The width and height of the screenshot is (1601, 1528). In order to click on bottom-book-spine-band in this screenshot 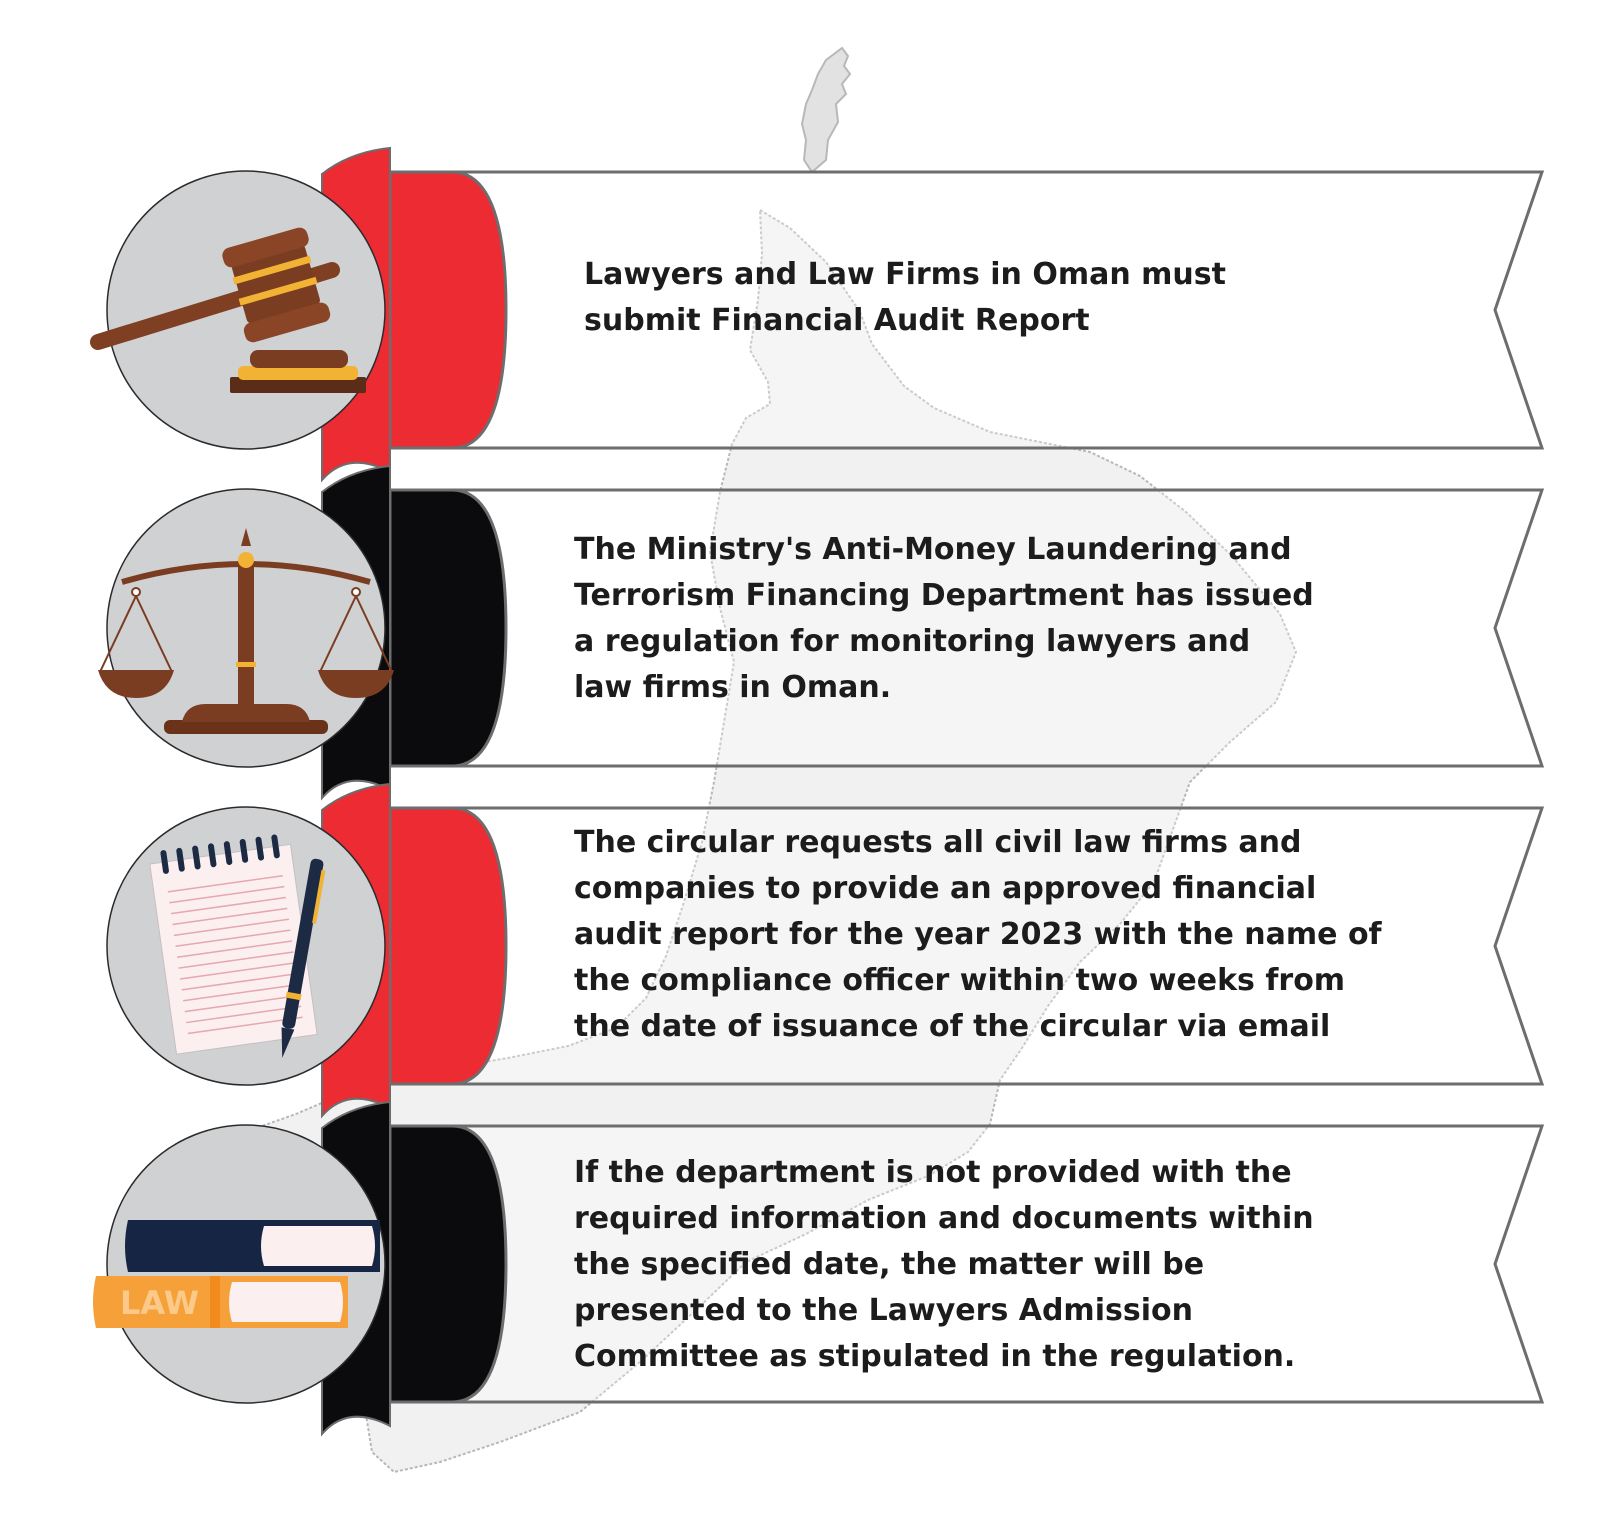, I will do `click(215, 1302)`.